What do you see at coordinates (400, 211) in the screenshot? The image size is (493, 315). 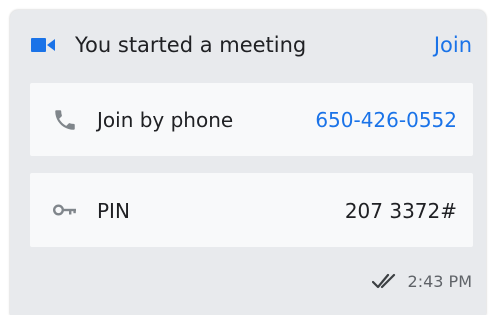 I see `pin-value: 207 3372#` at bounding box center [400, 211].